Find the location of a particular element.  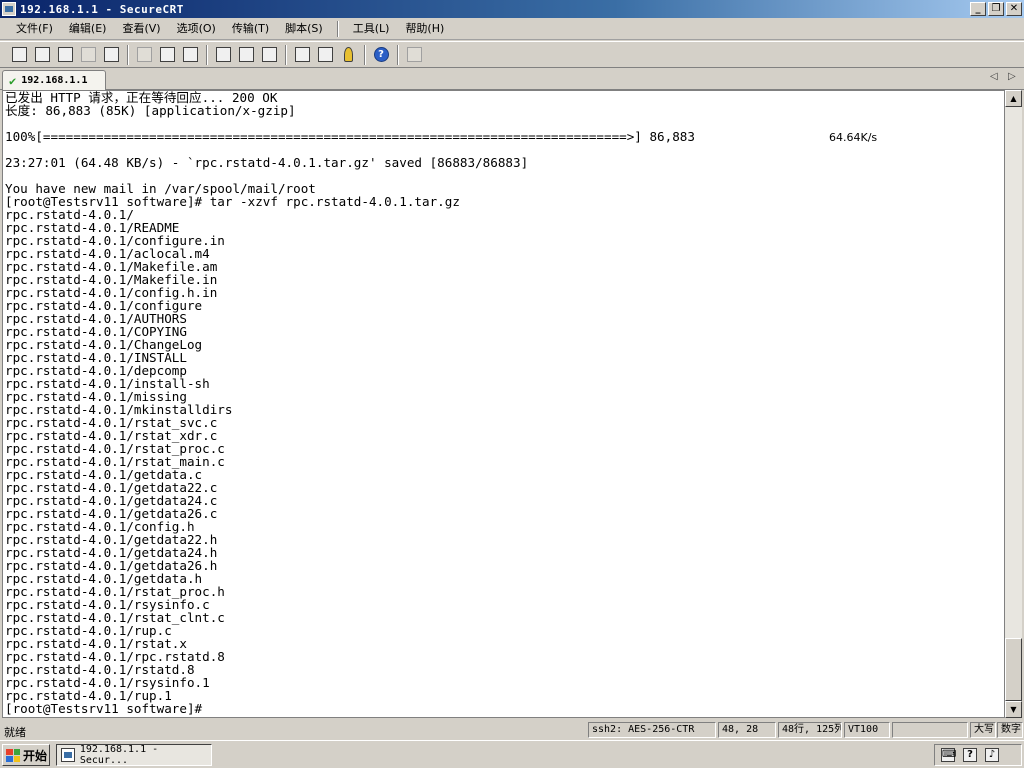

status-ready: 就绪 is located at coordinates (15, 732).